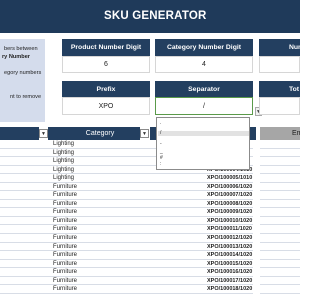 The width and height of the screenshot is (320, 300). Describe the element at coordinates (106, 64) in the screenshot. I see `product-digit-input: 6` at that location.